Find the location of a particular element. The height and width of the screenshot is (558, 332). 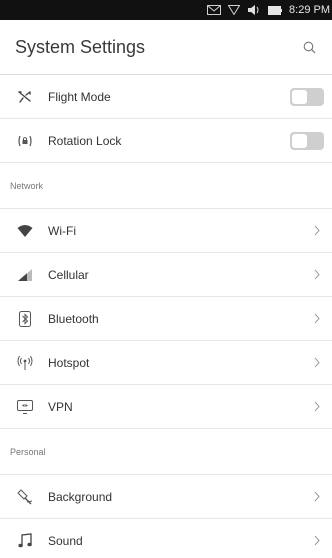

network-icon is located at coordinates (234, 10).